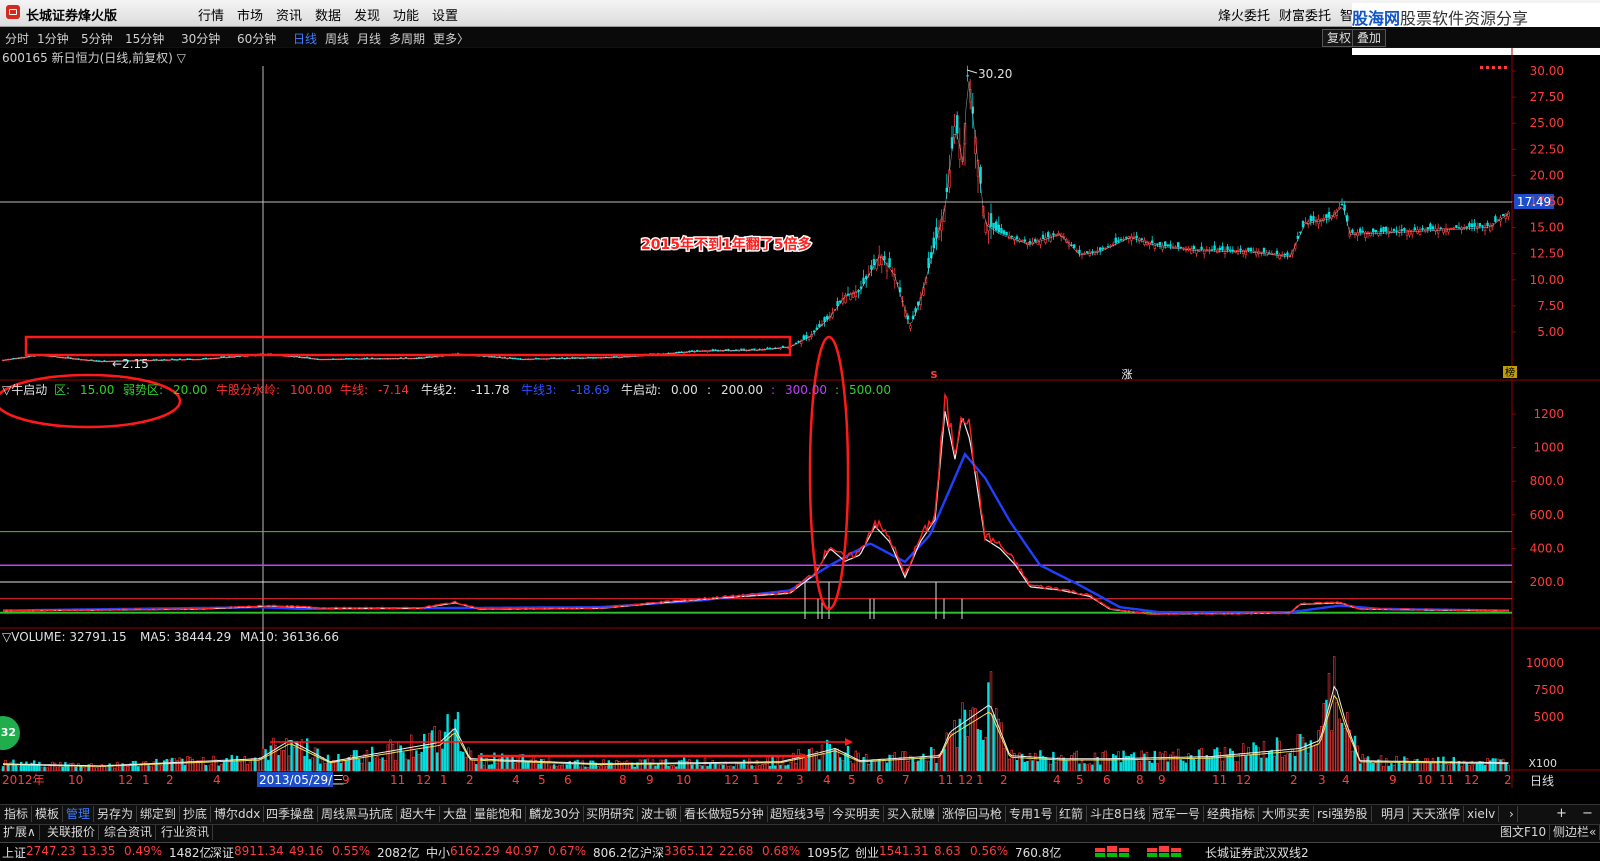  What do you see at coordinates (20, 832) in the screenshot?
I see `tab-extend: 扩展∧` at bounding box center [20, 832].